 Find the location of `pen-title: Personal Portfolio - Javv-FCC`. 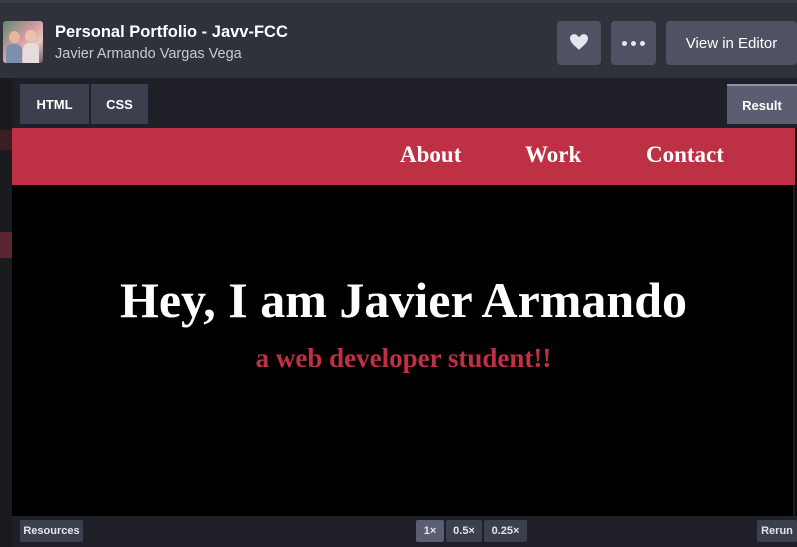

pen-title: Personal Portfolio - Javv-FCC is located at coordinates (171, 32).